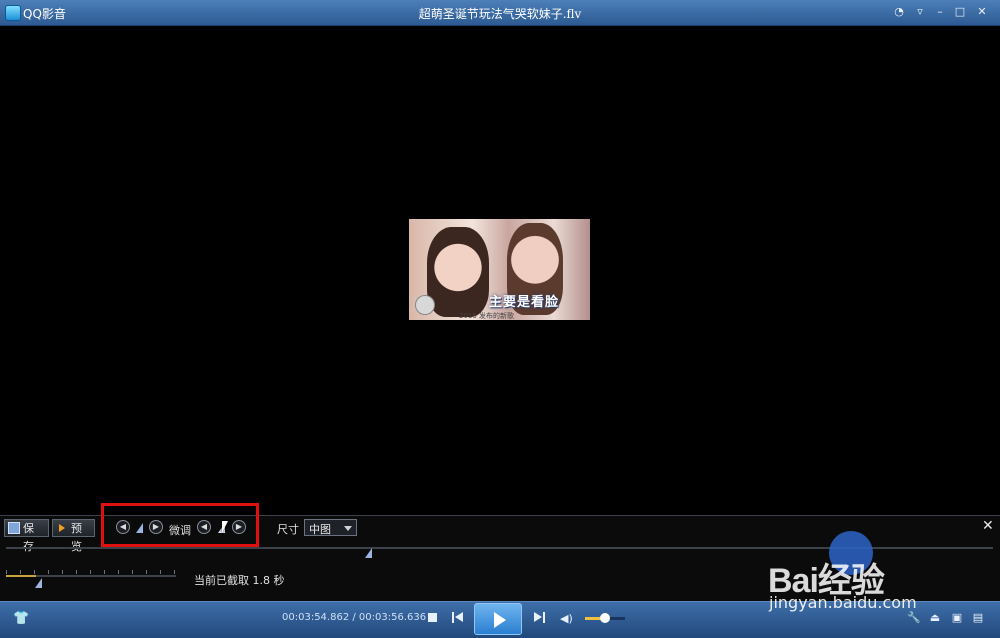 The width and height of the screenshot is (1000, 638). What do you see at coordinates (62, 528) in the screenshot?
I see `preview-play-icon` at bounding box center [62, 528].